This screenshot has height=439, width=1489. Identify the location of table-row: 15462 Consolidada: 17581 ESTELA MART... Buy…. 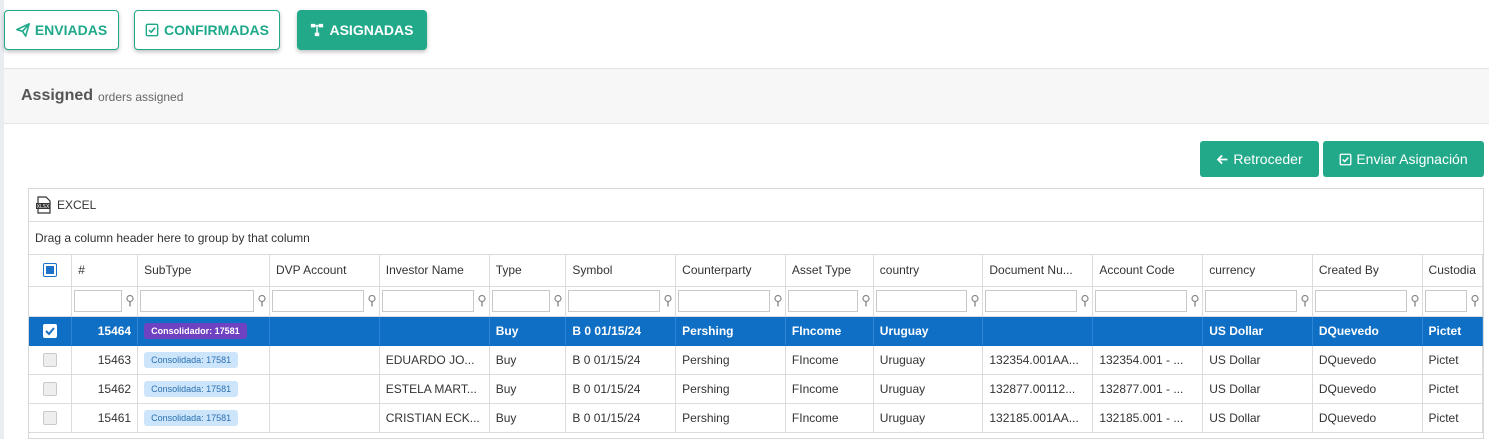
(756, 389).